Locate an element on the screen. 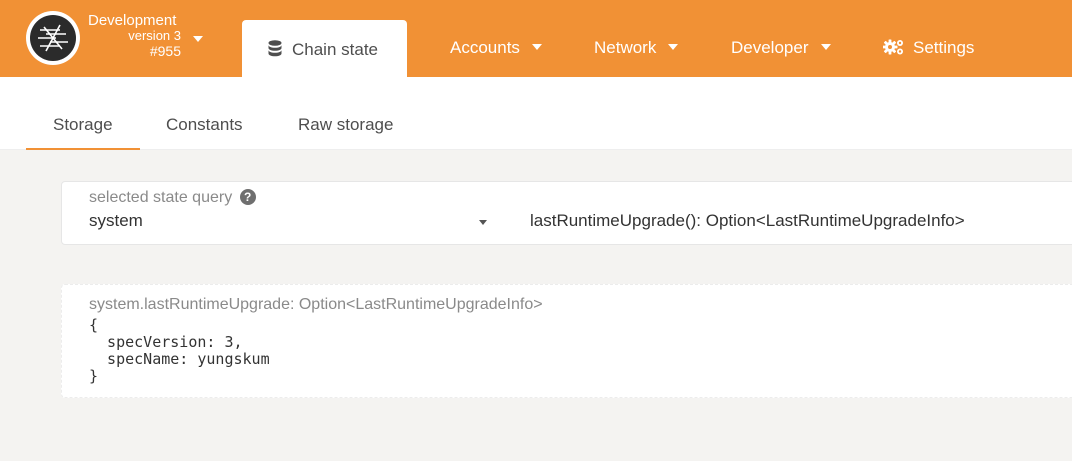 The height and width of the screenshot is (461, 1072). tab-constants: Constants is located at coordinates (204, 125).